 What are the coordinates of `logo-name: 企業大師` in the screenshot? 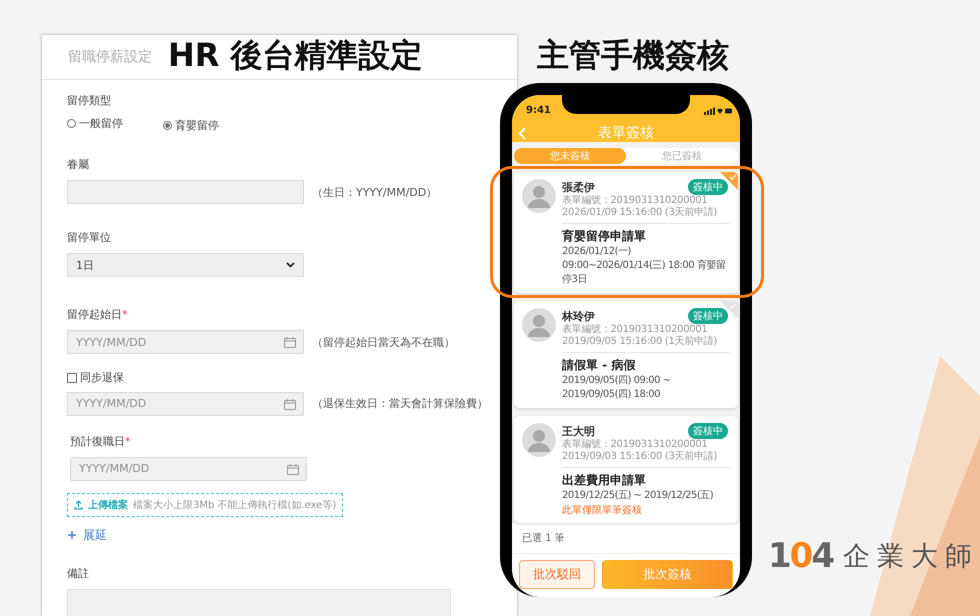 It's located at (911, 557).